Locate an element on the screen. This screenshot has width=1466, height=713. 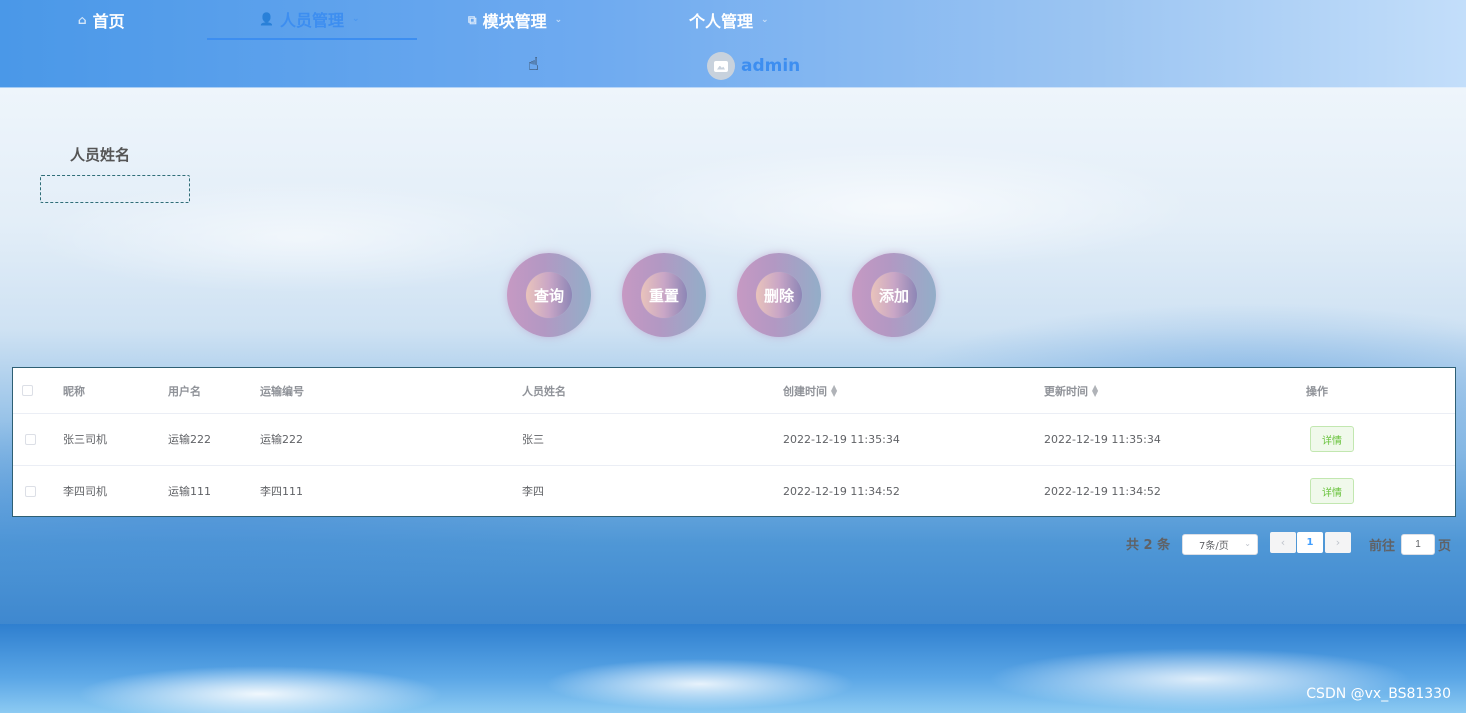
user-menu: admin is located at coordinates (753, 66).